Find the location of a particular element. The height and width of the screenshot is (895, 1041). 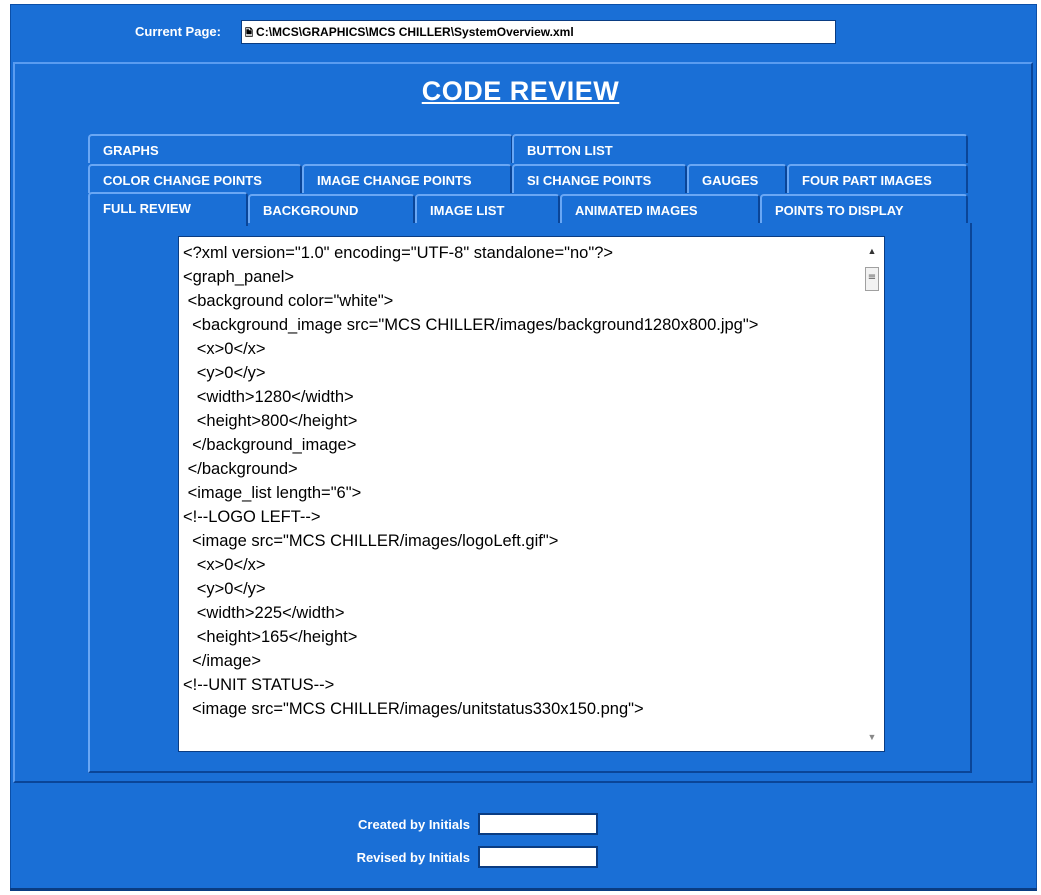

tab-full-review: FULL REVIEW is located at coordinates (168, 209).